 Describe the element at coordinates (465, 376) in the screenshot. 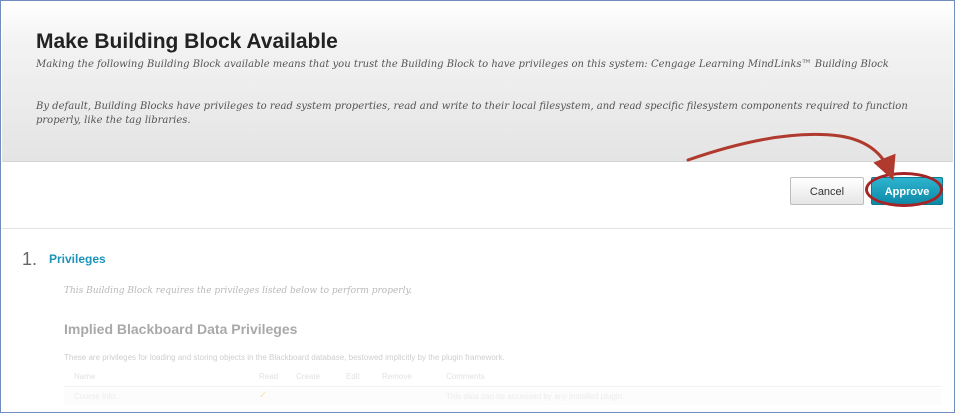

I see `column-header: Comments` at that location.